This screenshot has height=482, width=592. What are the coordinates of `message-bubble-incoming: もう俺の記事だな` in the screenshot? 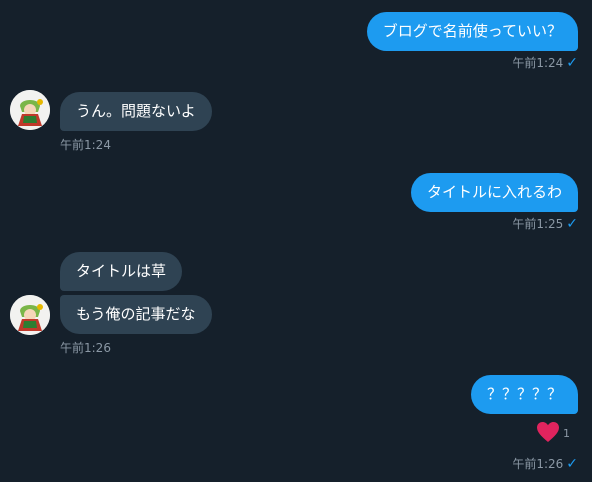 It's located at (136, 314).